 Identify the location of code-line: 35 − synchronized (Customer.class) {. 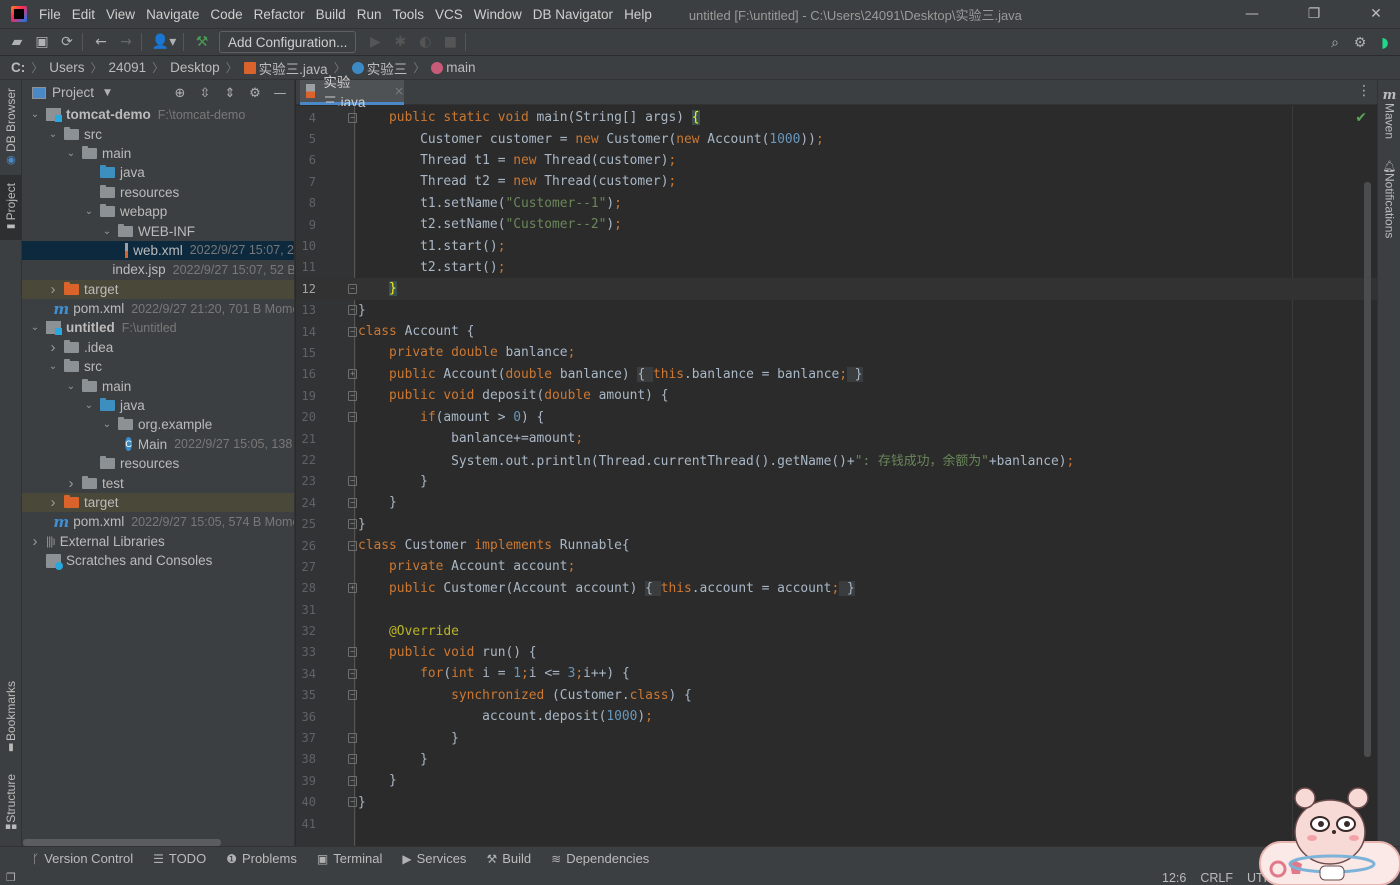
(836, 695).